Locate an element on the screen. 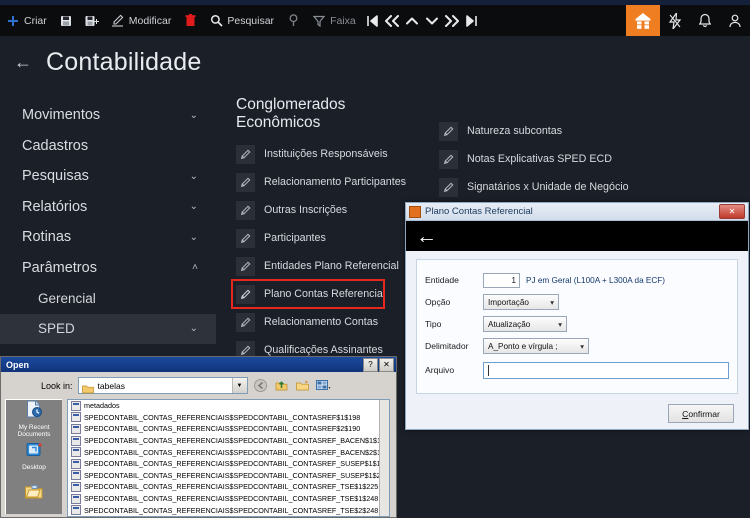  sidebar-item-gerencial: Gerencial is located at coordinates (108, 298).